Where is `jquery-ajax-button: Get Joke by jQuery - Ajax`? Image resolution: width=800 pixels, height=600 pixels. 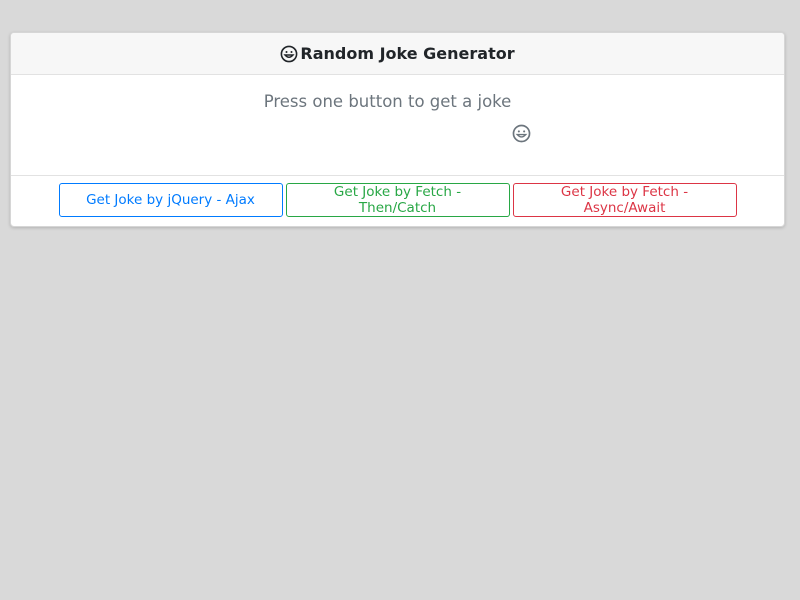
jquery-ajax-button: Get Joke by jQuery - Ajax is located at coordinates (170, 200).